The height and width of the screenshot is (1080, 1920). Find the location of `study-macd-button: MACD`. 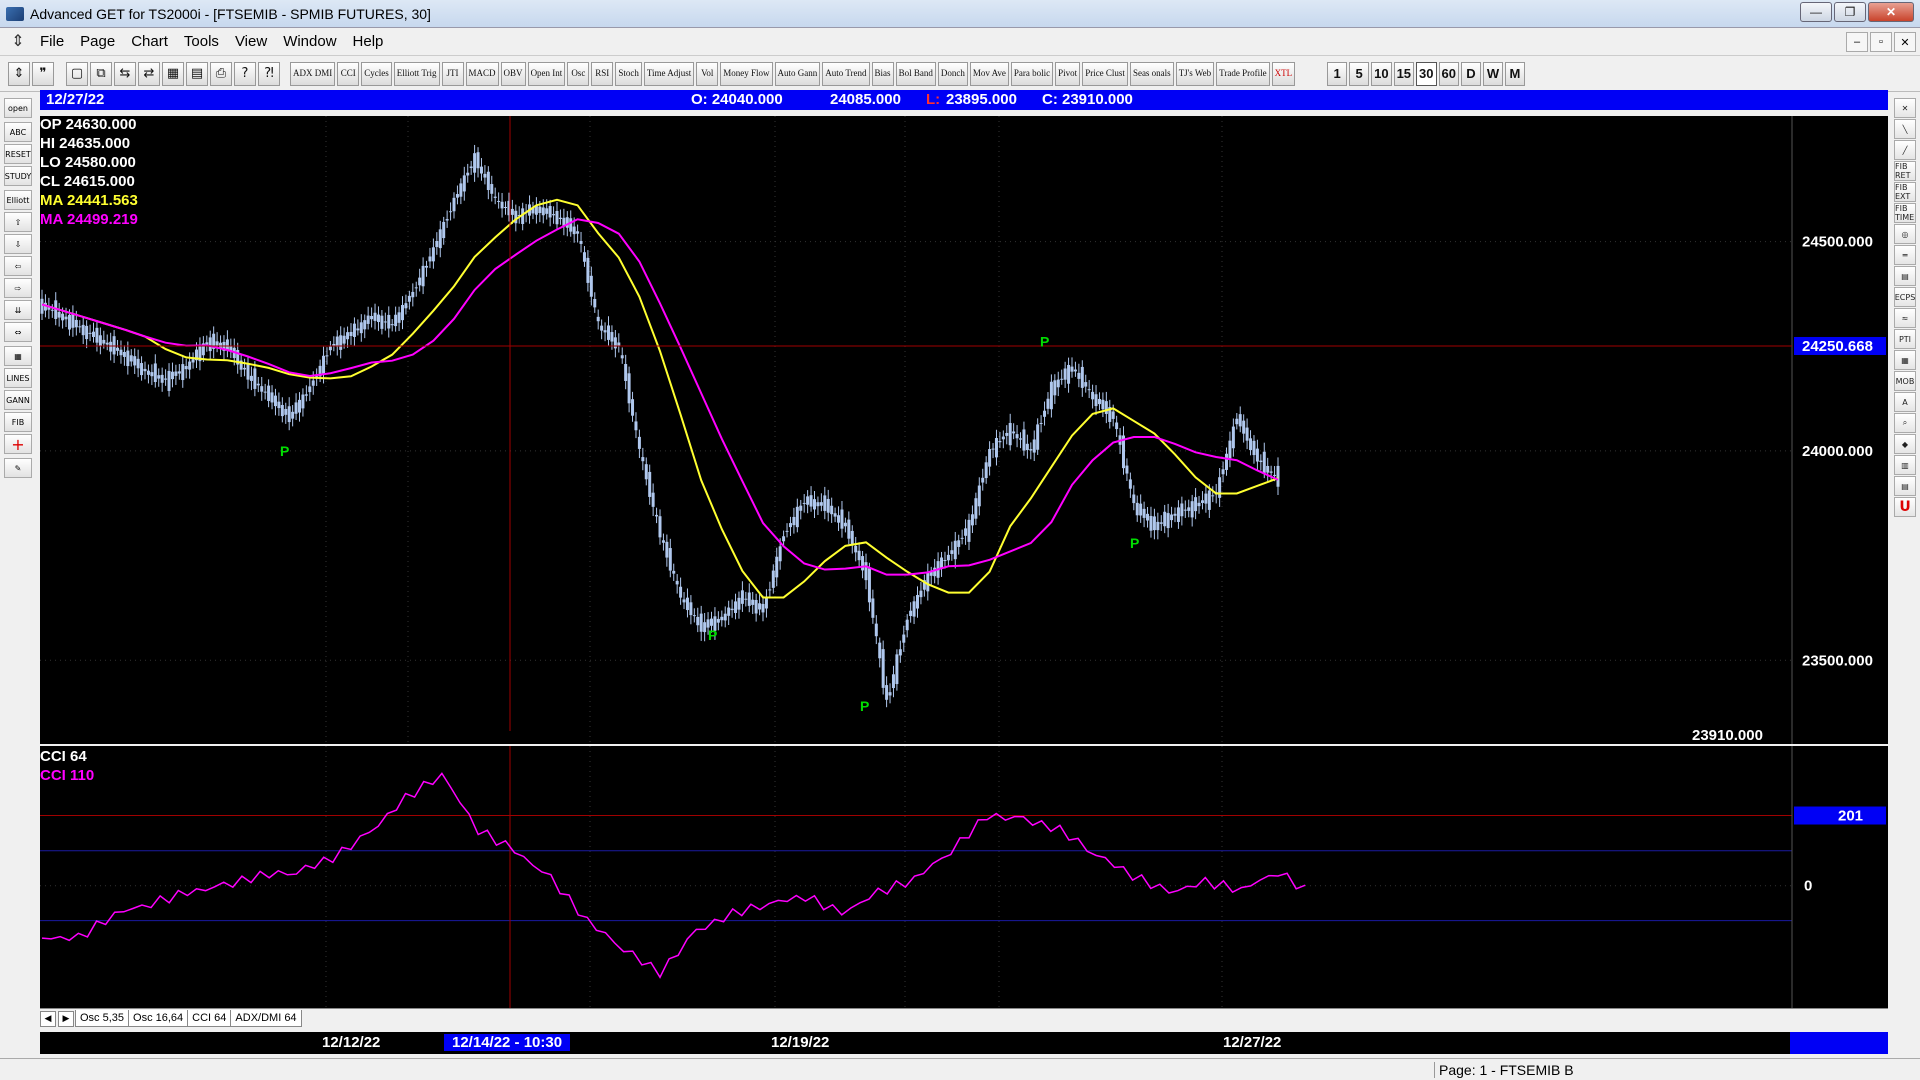

study-macd-button: MACD is located at coordinates (482, 73).